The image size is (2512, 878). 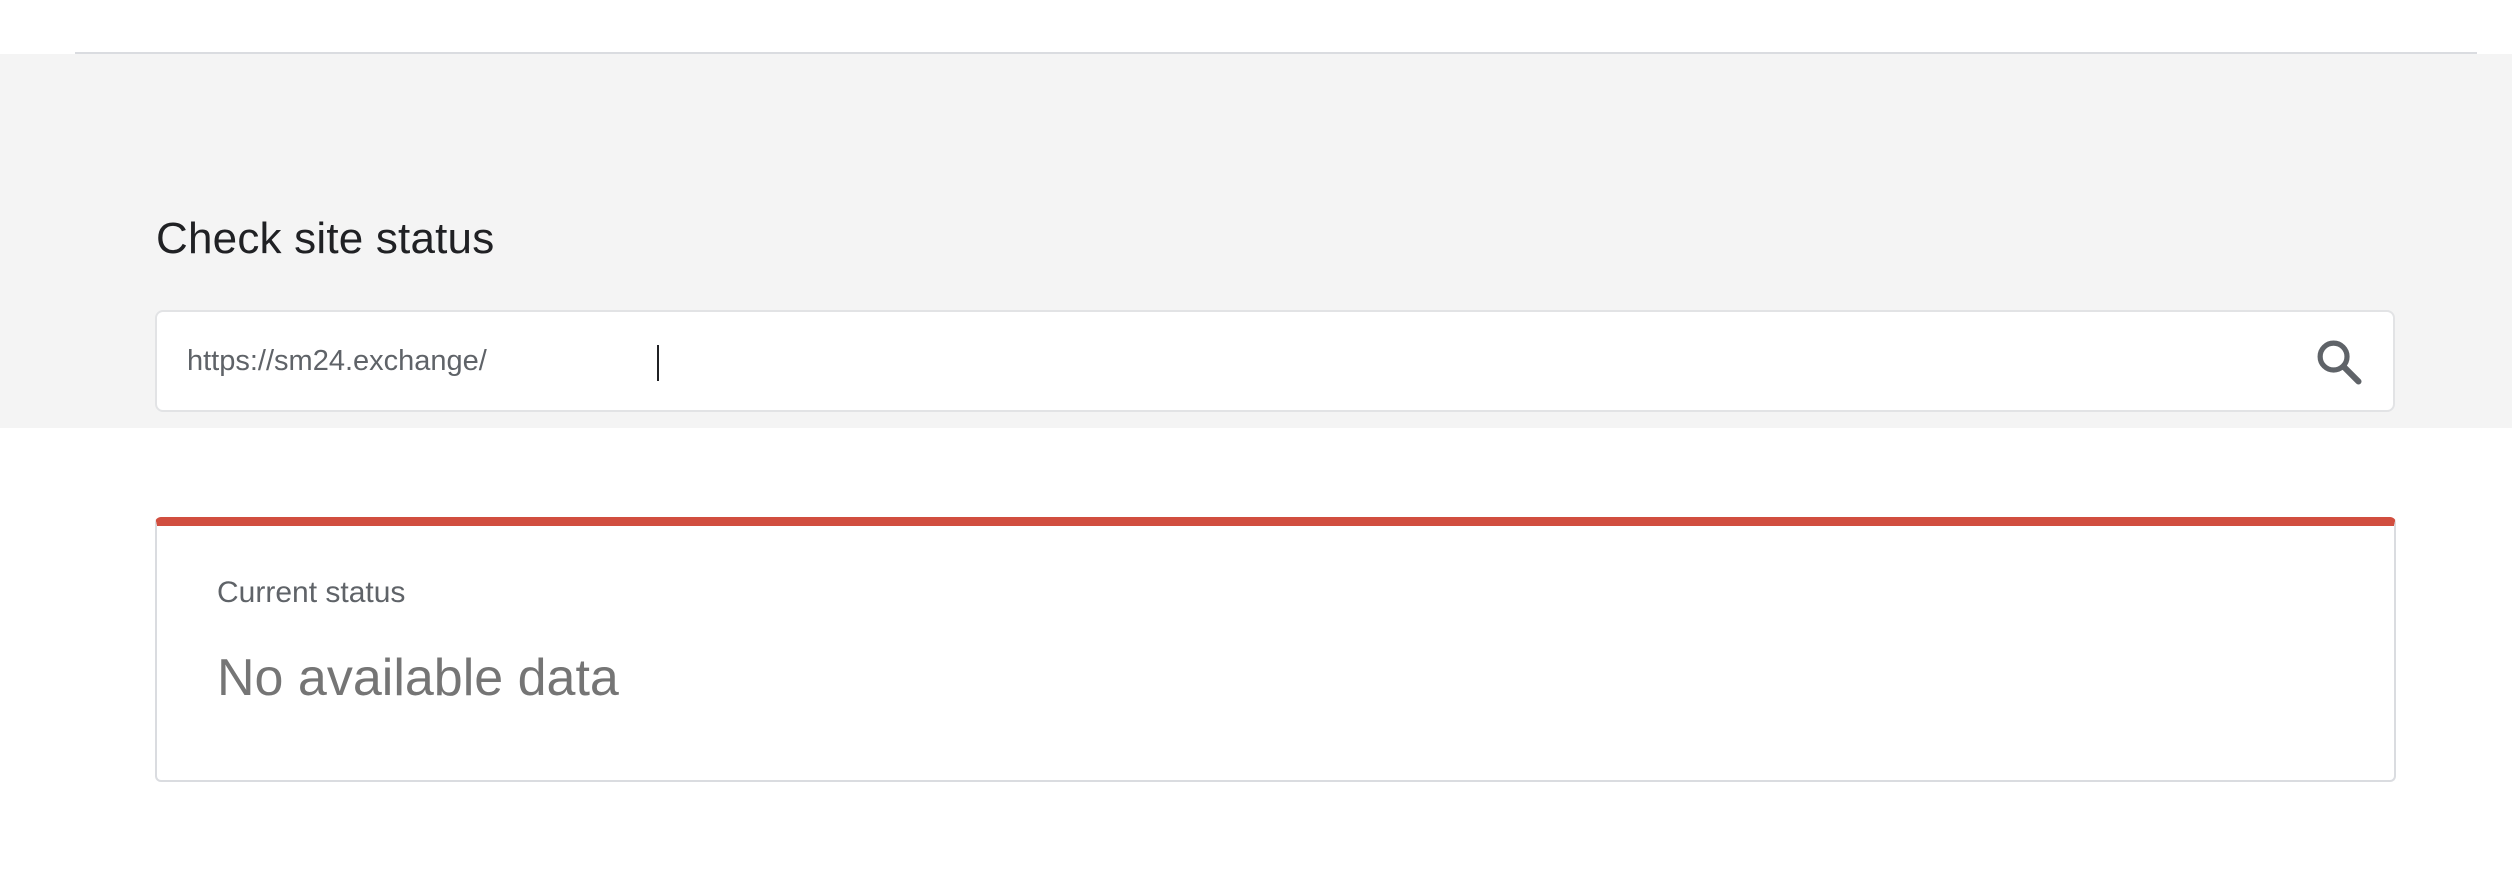 I want to click on page-title: Check site status, so click(x=325, y=238).